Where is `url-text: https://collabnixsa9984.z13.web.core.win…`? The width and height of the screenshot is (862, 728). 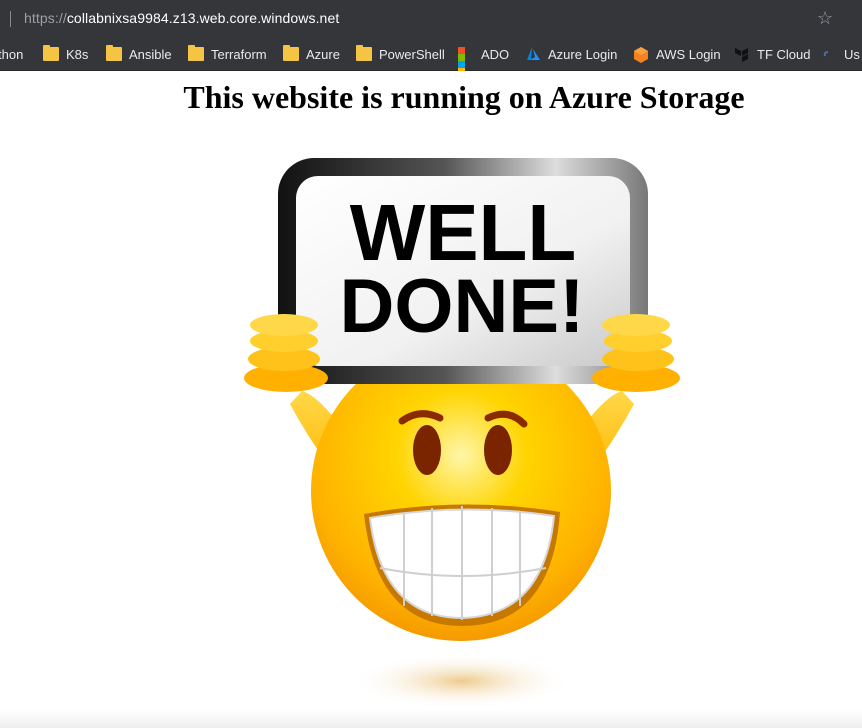 url-text: https://collabnixsa9984.z13.web.core.win… is located at coordinates (181, 18).